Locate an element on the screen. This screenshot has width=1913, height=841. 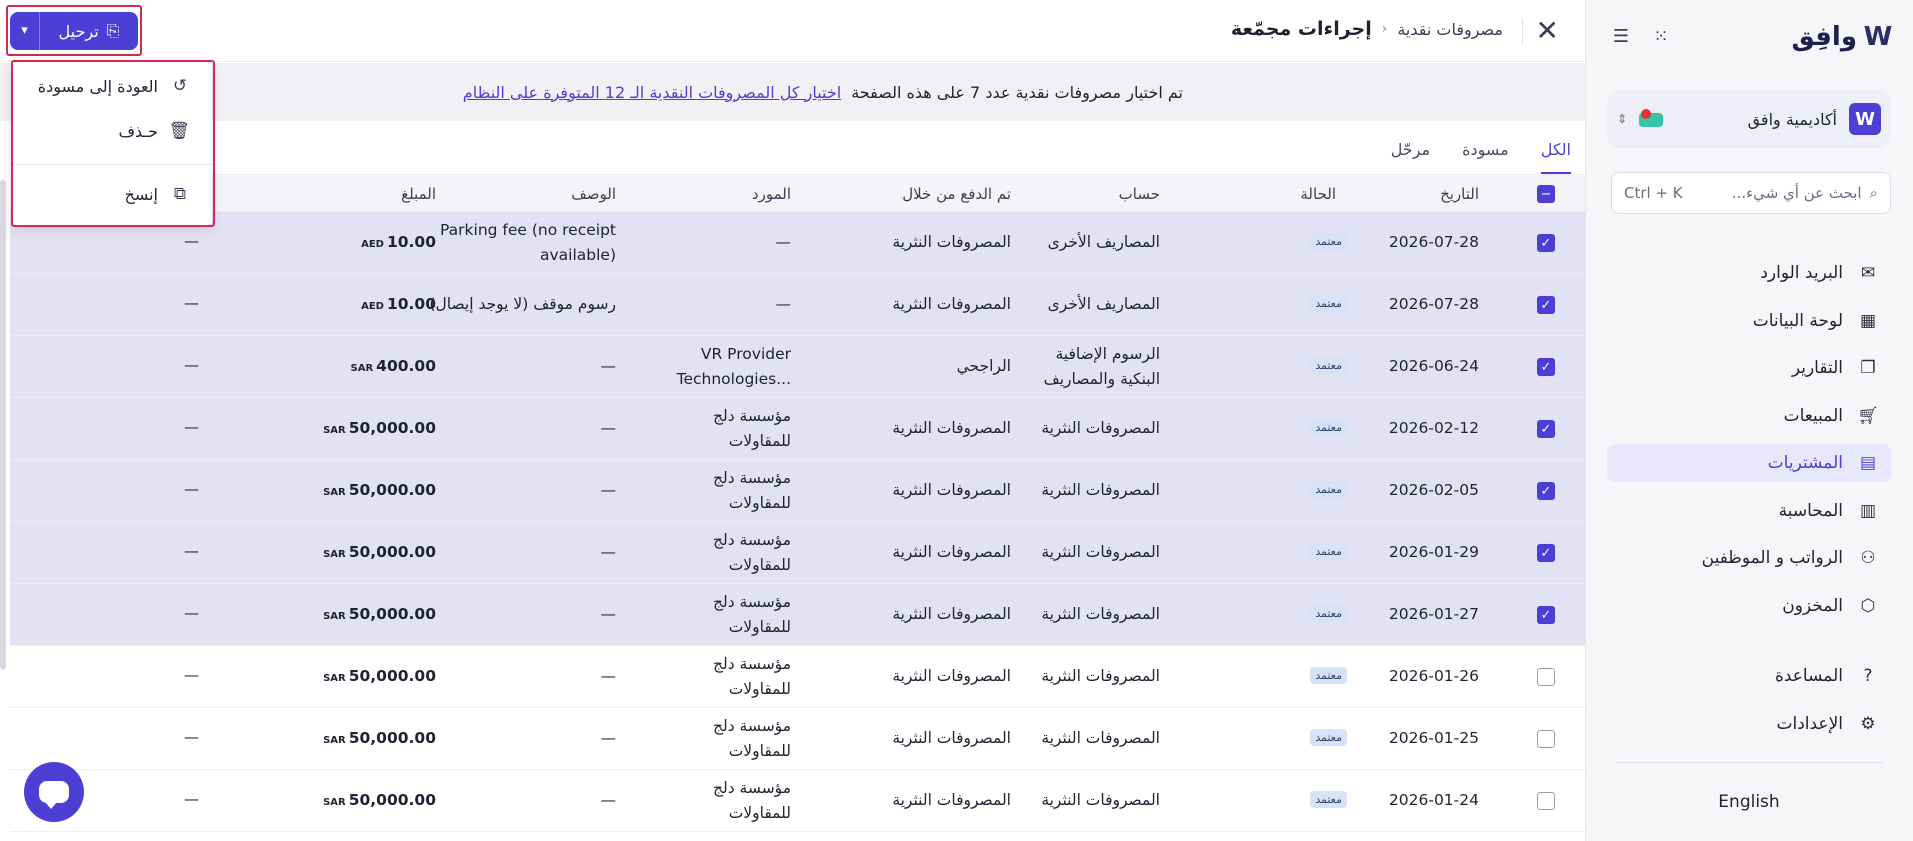
sidebar-item-label: الإعدادات is located at coordinates (1809, 723).